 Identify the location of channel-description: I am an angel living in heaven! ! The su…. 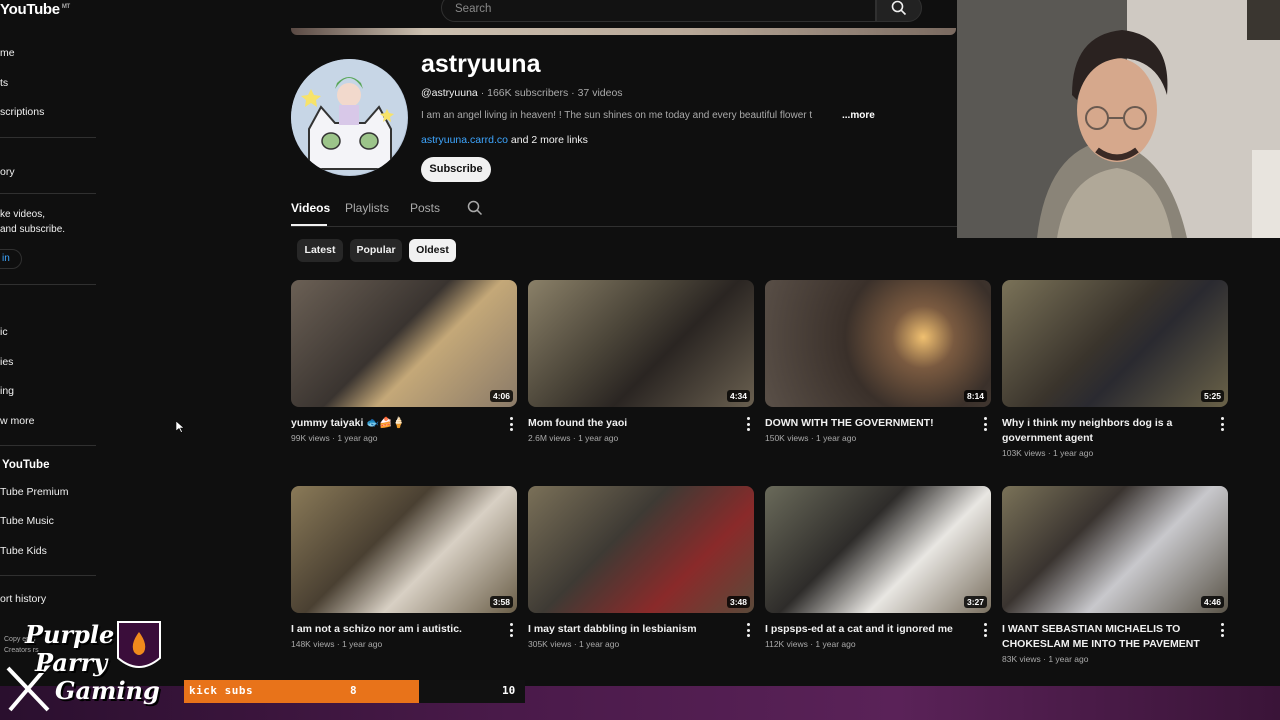
(648, 115).